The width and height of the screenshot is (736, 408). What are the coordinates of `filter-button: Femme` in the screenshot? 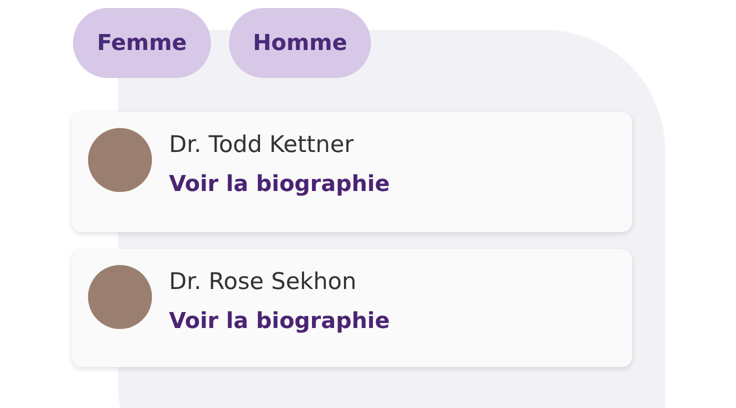 It's located at (142, 43).